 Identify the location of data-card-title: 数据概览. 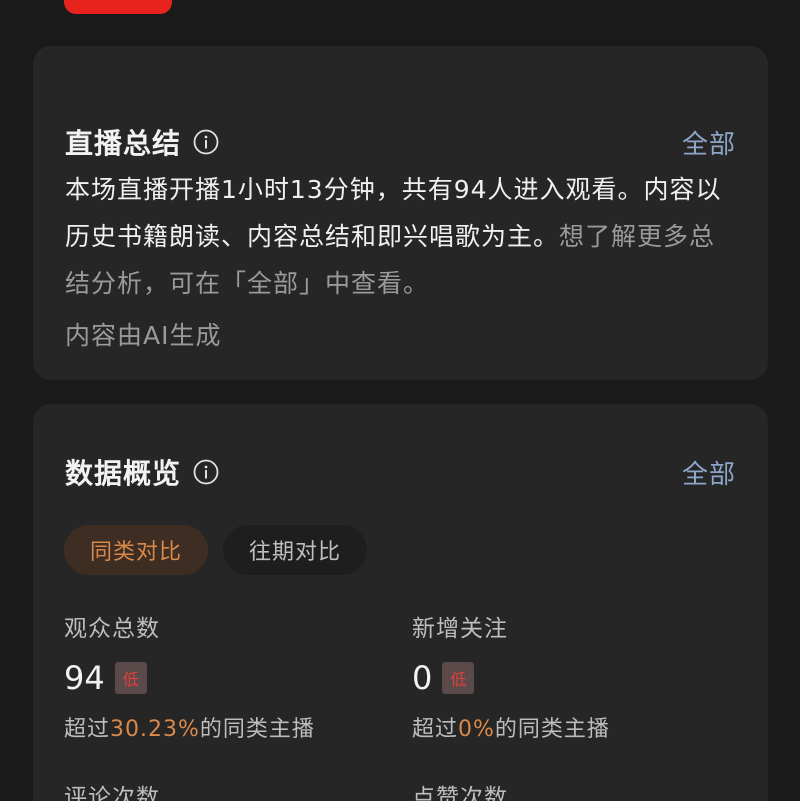
(123, 473).